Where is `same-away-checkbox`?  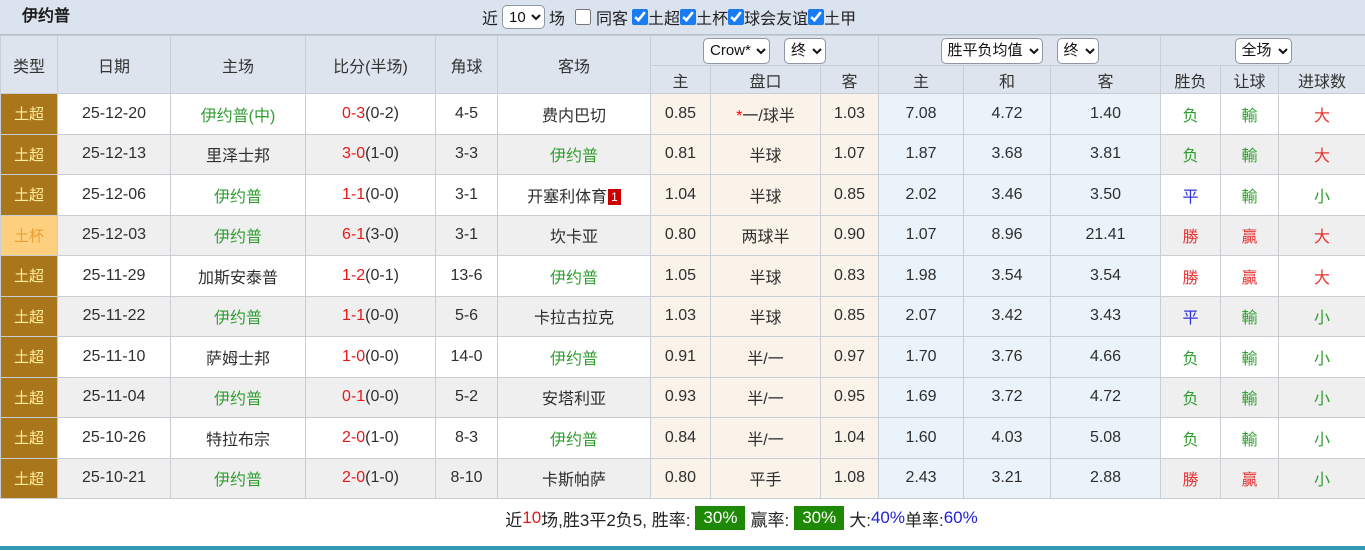
same-away-checkbox is located at coordinates (583, 17).